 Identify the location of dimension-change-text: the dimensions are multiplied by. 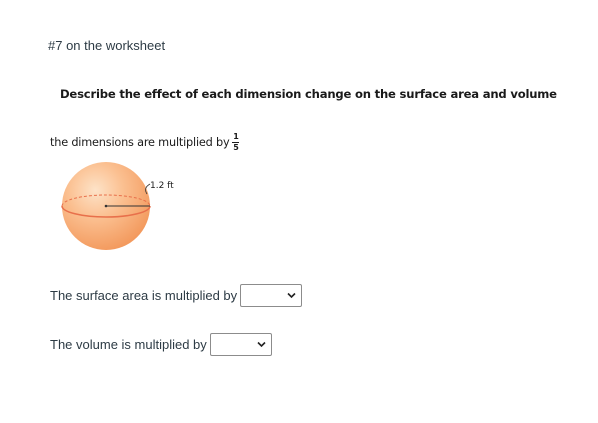
(140, 142).